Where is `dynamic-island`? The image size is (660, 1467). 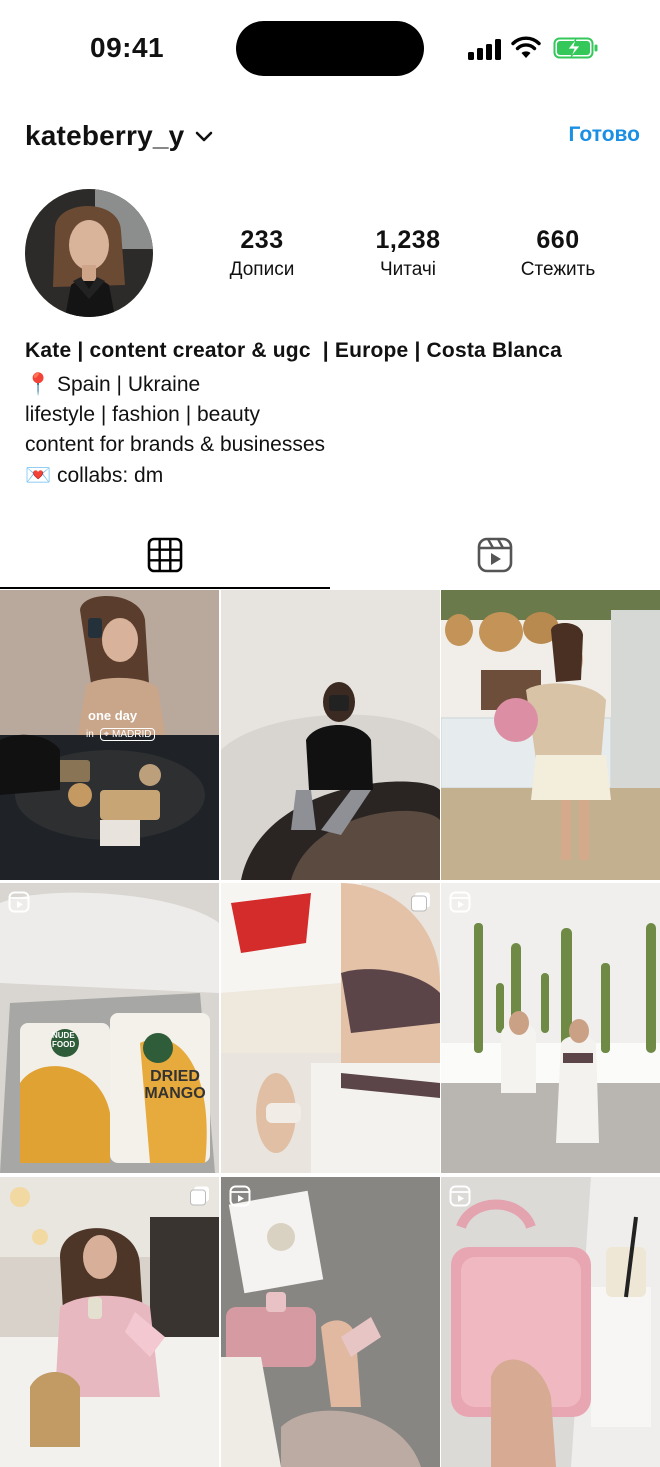
dynamic-island is located at coordinates (330, 48).